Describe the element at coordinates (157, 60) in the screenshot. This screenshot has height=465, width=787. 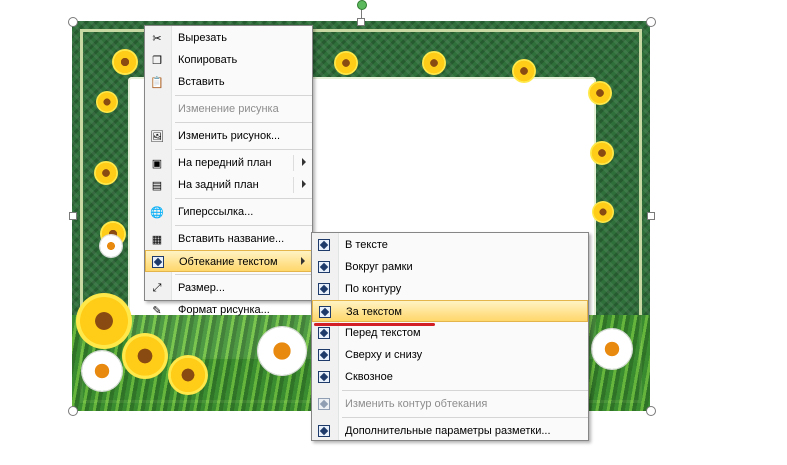
I see `copy-icon: ❐` at that location.